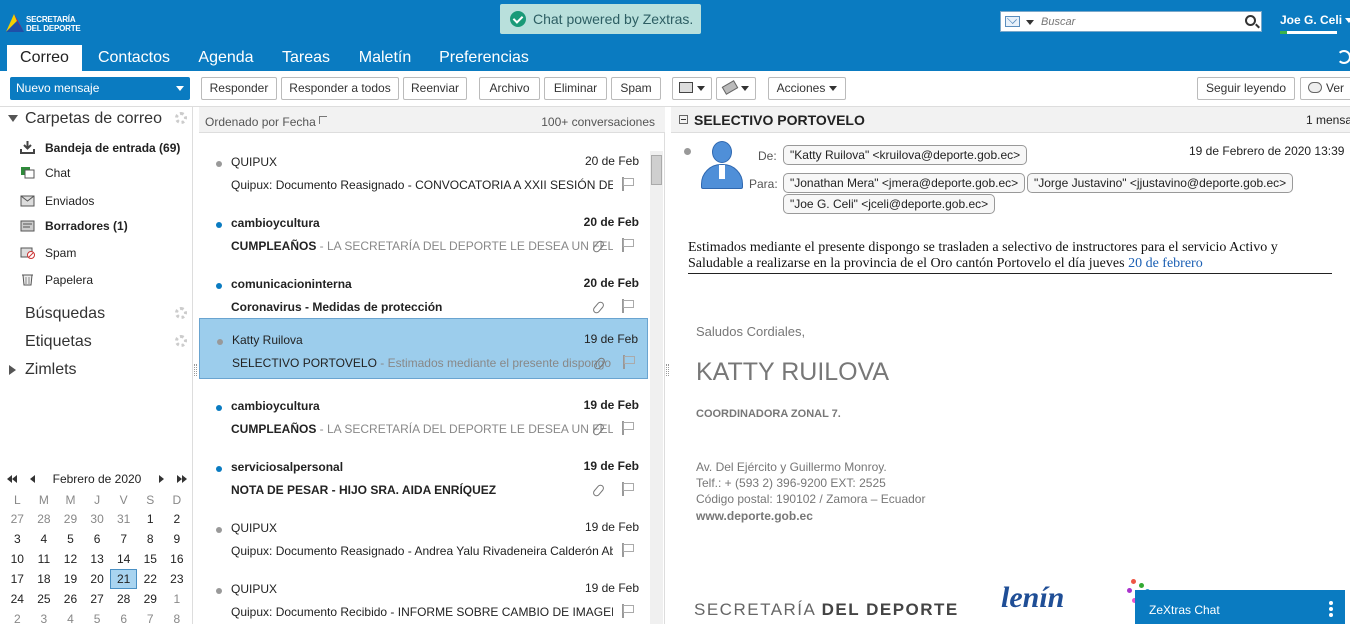 Image resolution: width=1350 pixels, height=624 pixels. Describe the element at coordinates (70, 599) in the screenshot. I see `calendar-day: 26` at that location.